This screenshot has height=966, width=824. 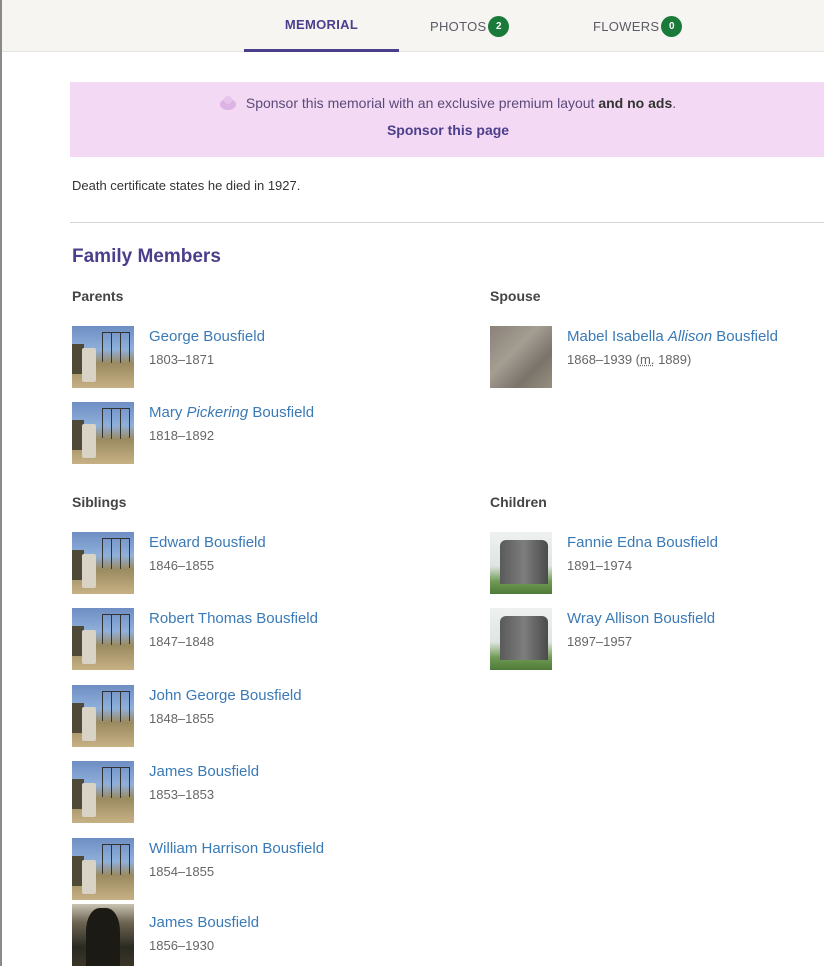 What do you see at coordinates (252, 433) in the screenshot?
I see `family-member-card: Mary Pickering Bousfield 1818–1892` at bounding box center [252, 433].